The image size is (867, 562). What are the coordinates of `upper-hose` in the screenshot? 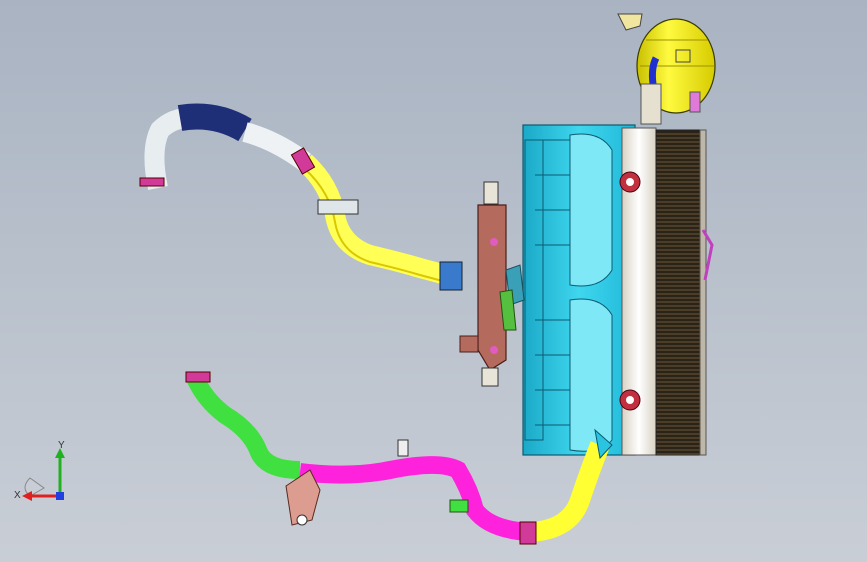 It's located at (301, 197).